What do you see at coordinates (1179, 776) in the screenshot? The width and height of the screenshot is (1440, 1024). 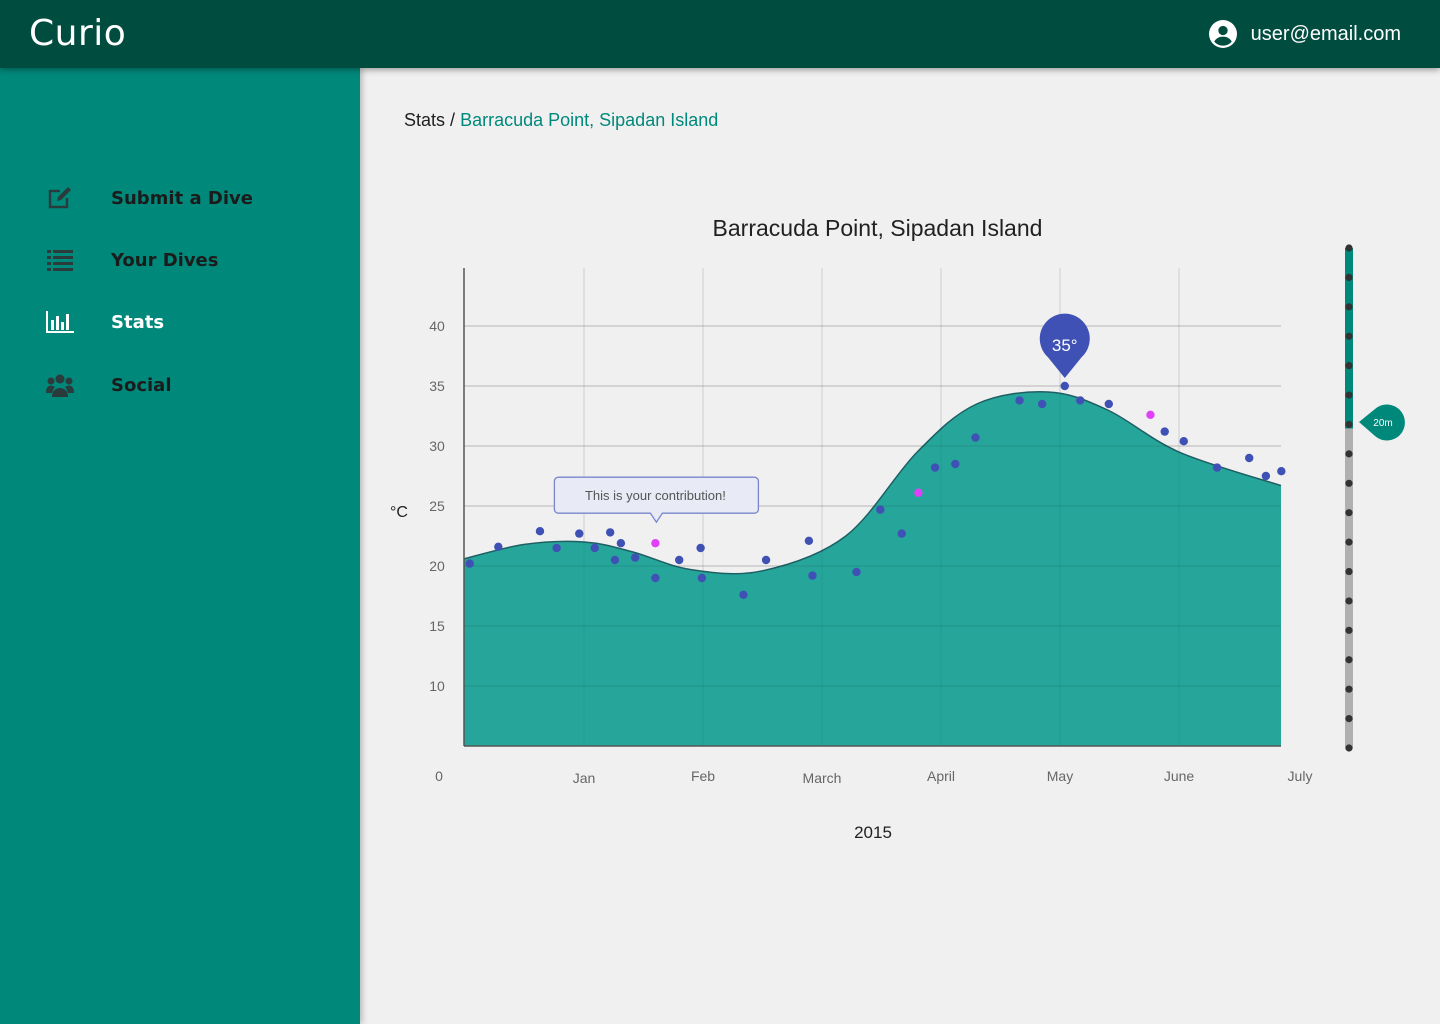 I see `x-tick-label: June` at bounding box center [1179, 776].